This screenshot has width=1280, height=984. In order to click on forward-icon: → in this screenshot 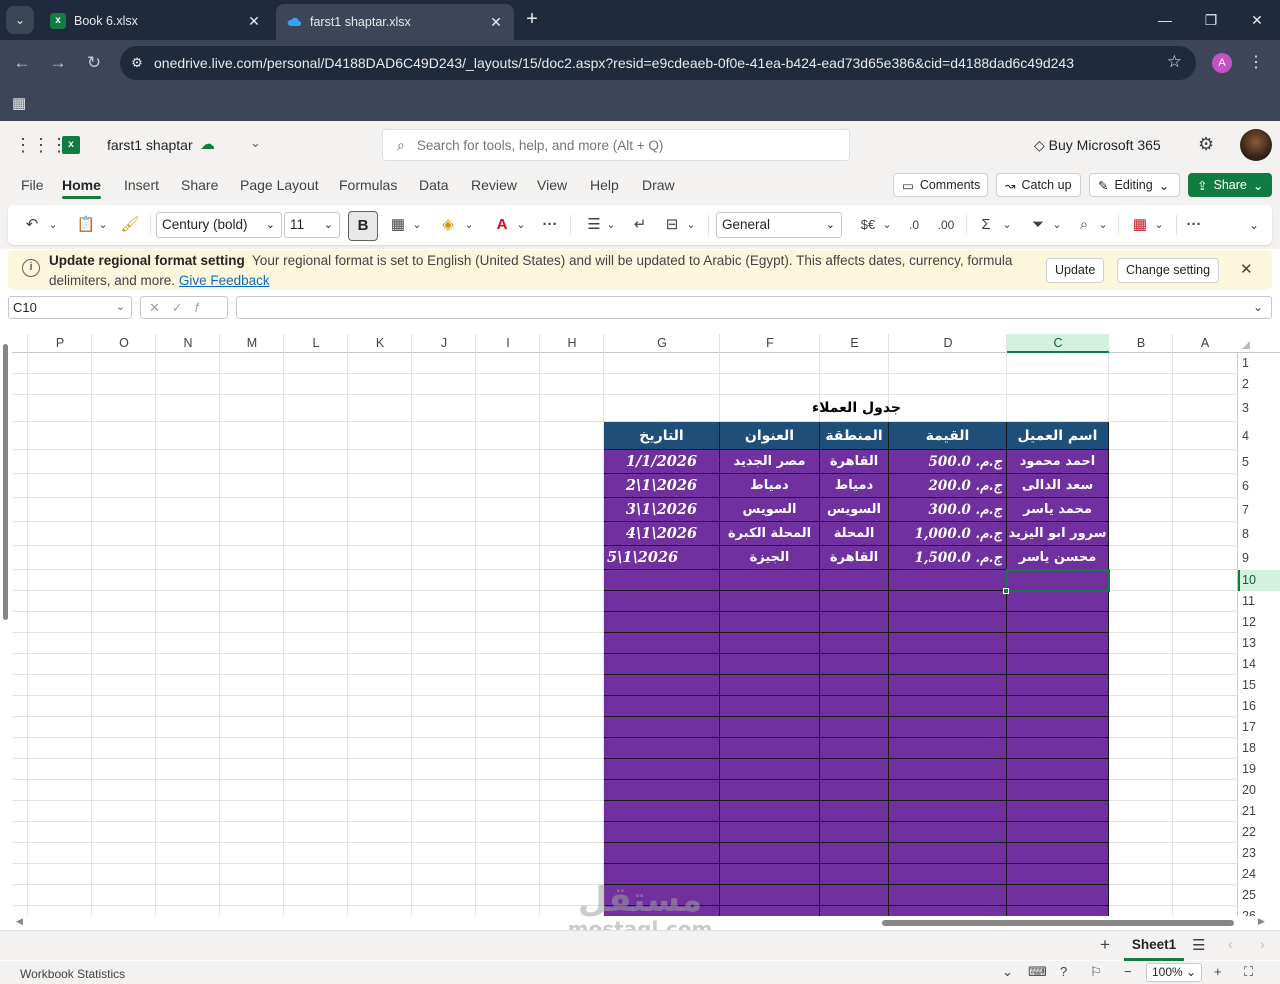, I will do `click(58, 63)`.